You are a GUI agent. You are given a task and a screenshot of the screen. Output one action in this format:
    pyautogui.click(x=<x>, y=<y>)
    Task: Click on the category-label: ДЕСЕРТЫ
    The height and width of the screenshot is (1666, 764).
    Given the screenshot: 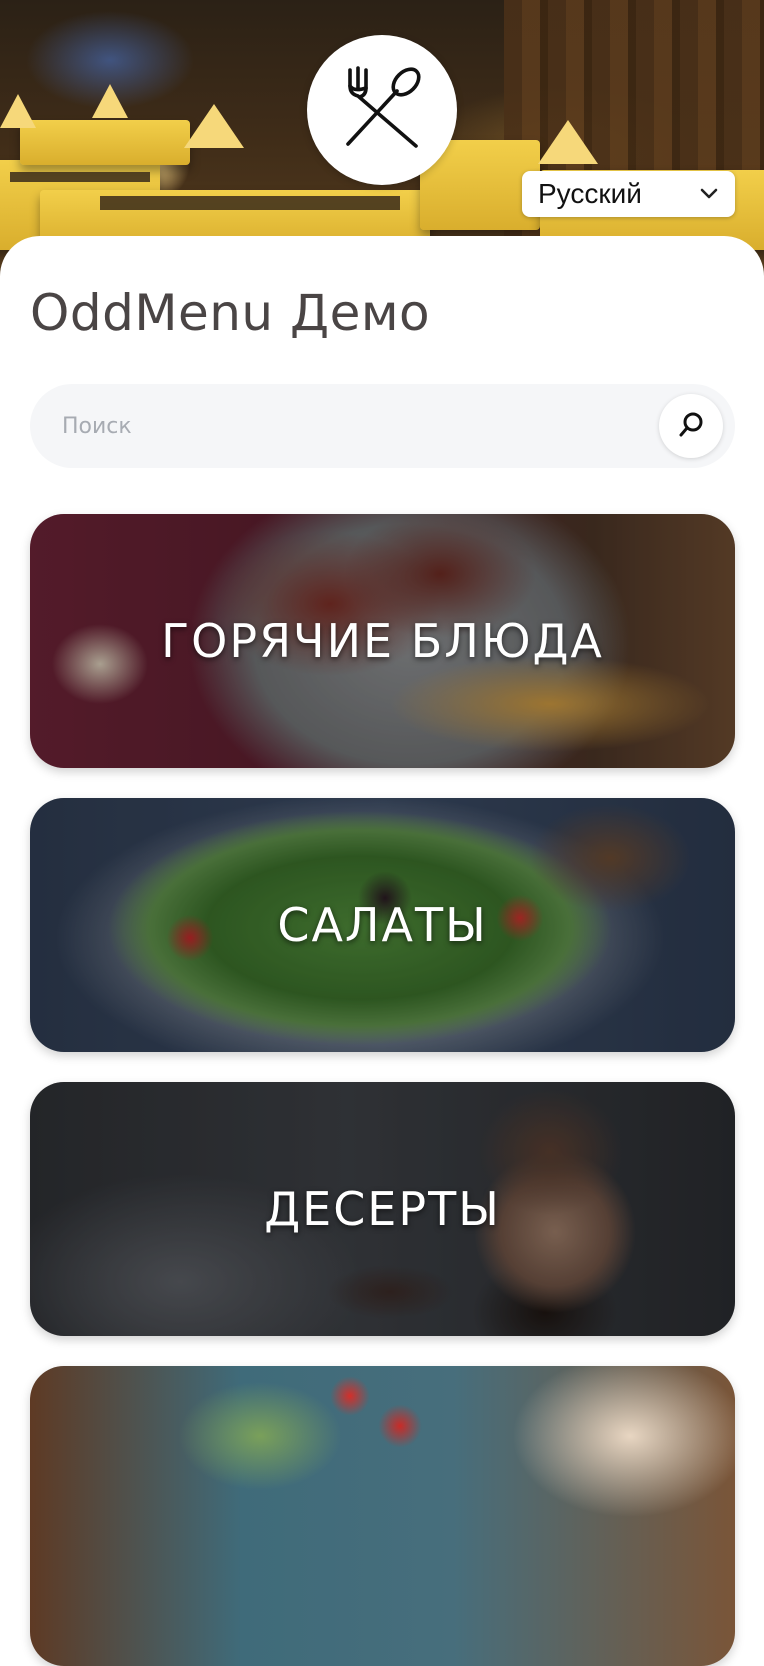 What is the action you would take?
    pyautogui.click(x=382, y=1209)
    